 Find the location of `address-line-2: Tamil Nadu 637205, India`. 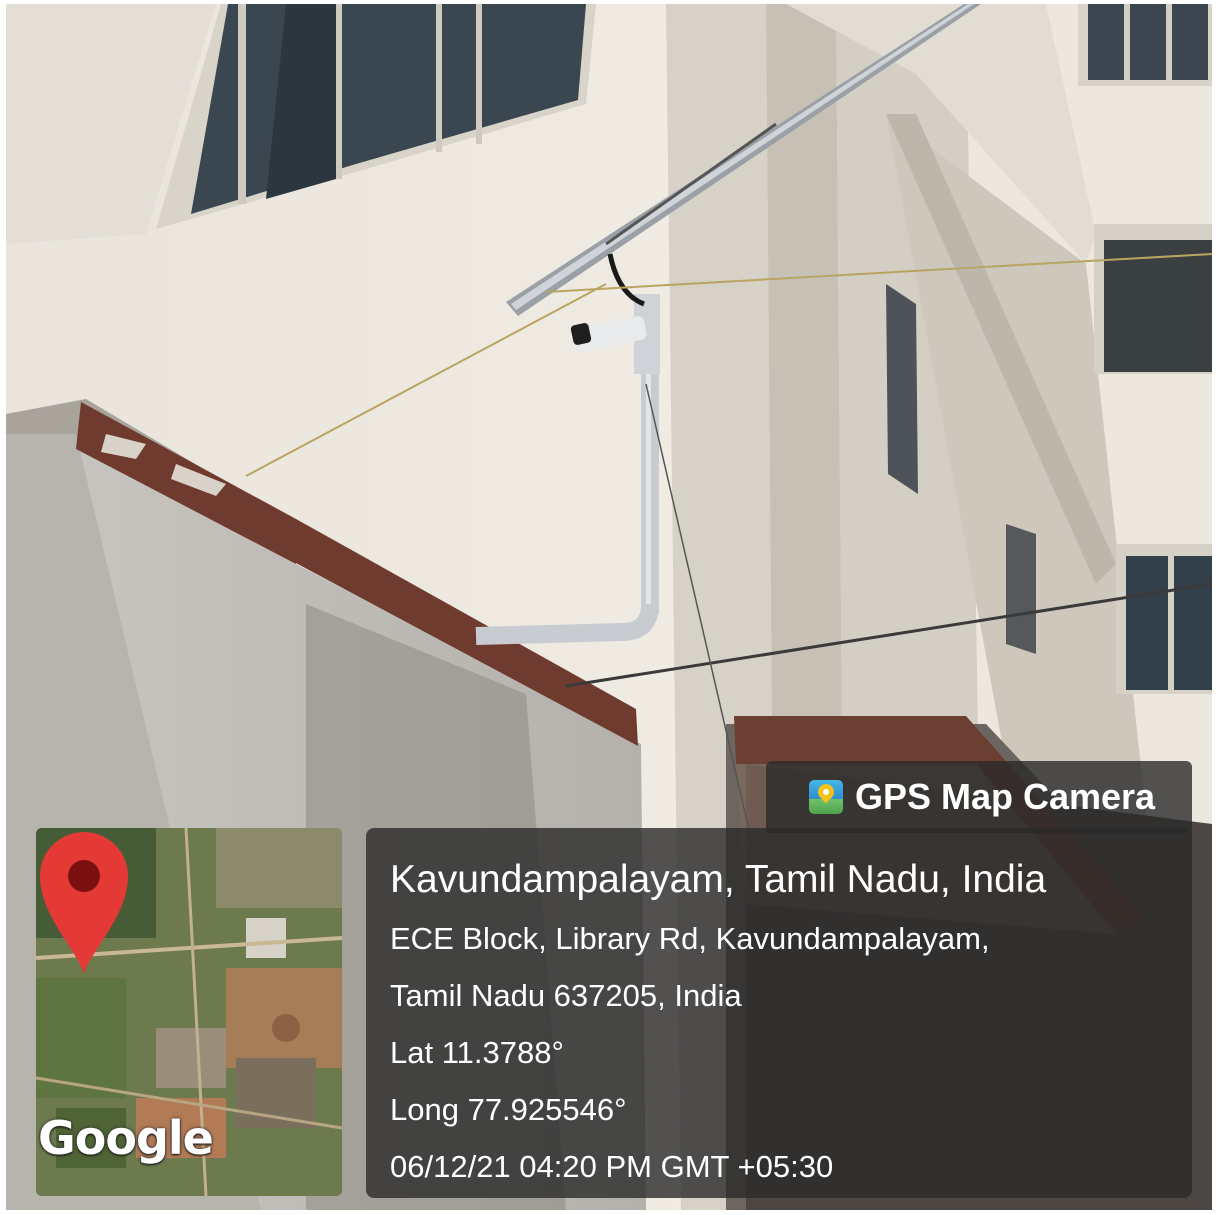

address-line-2: Tamil Nadu 637205, India is located at coordinates (566, 995).